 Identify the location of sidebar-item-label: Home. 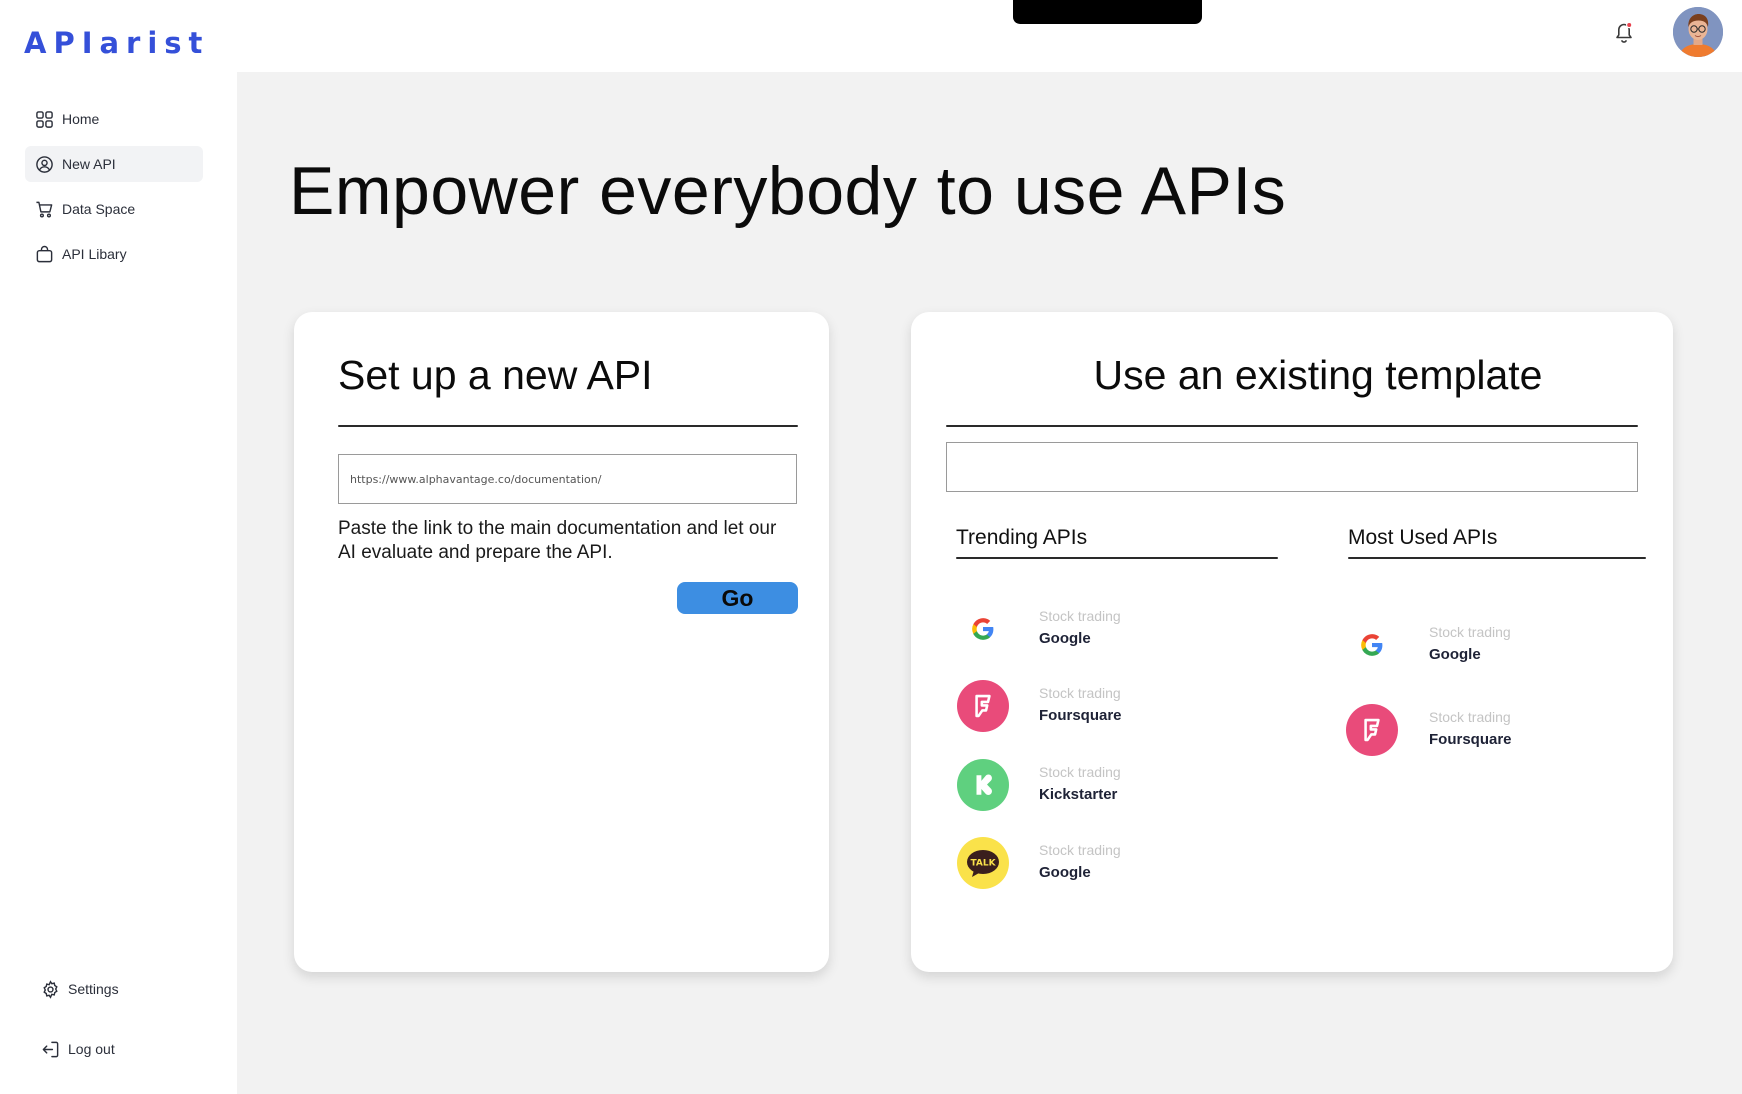
(81, 119).